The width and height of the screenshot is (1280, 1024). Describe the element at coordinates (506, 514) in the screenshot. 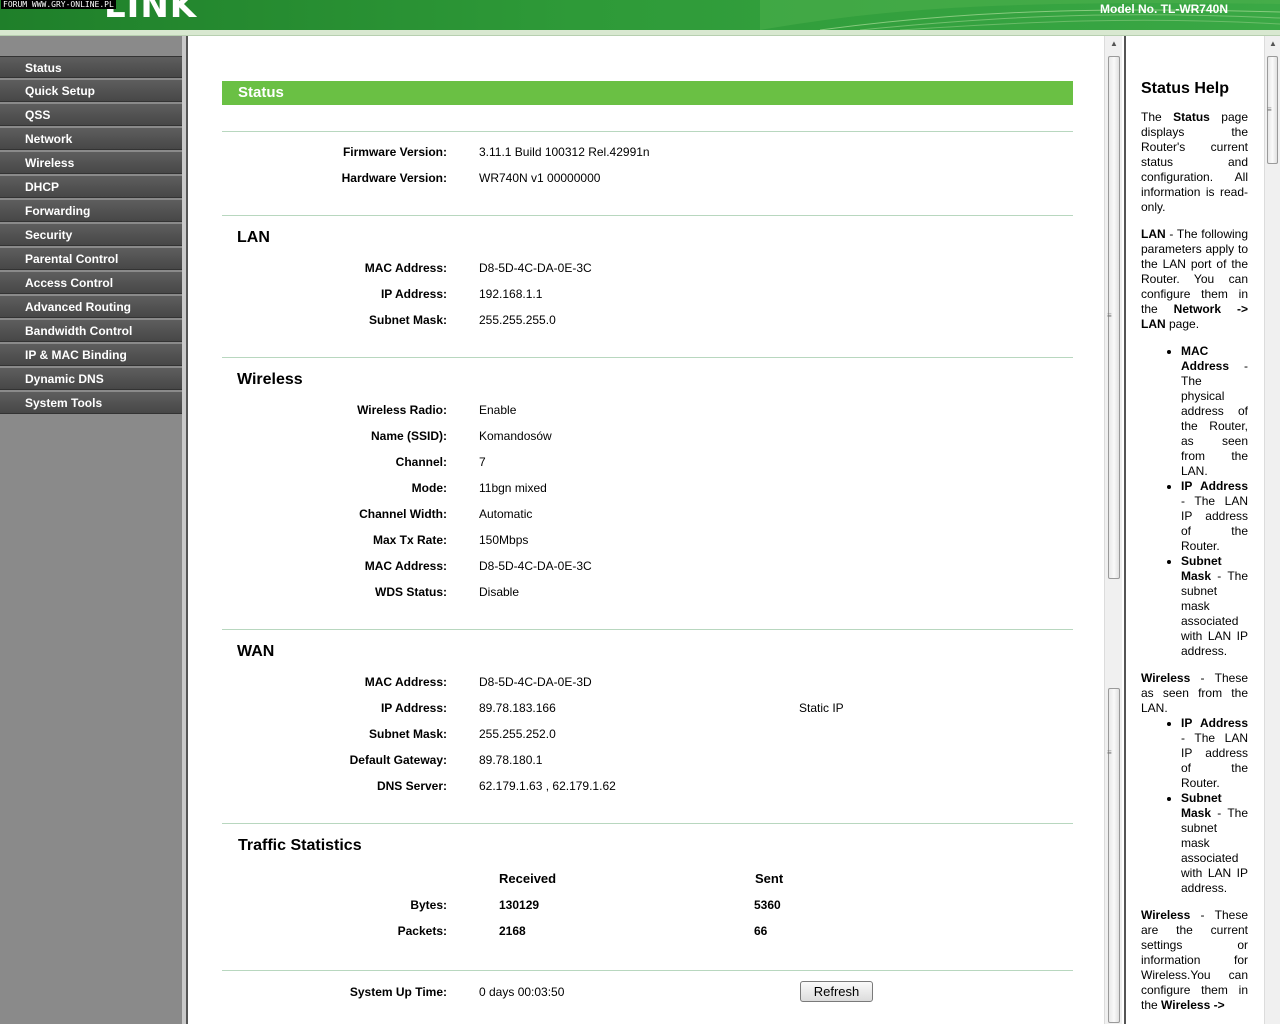

I see `wireless-width-value: Automatic` at that location.